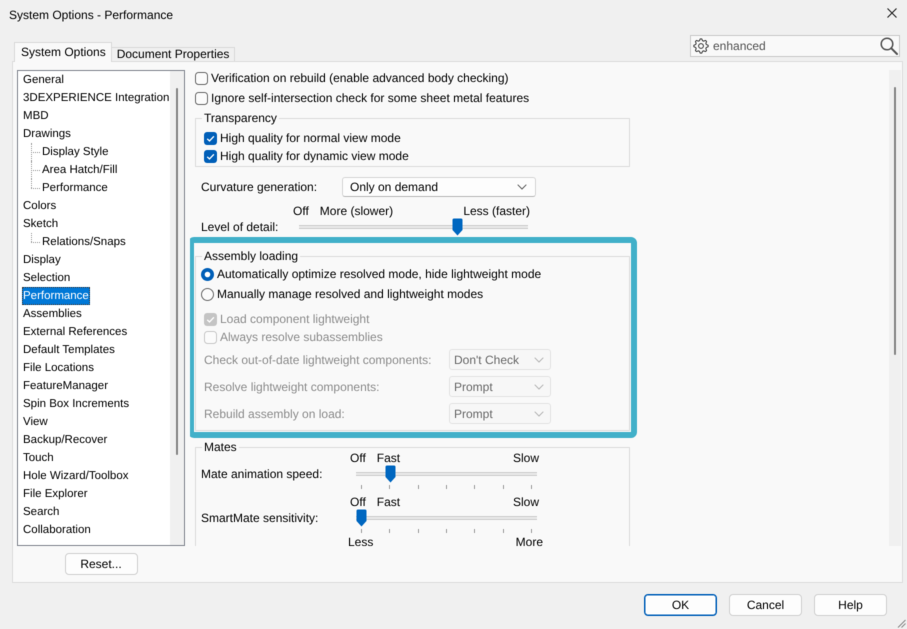 The height and width of the screenshot is (629, 907). What do you see at coordinates (240, 118) in the screenshot?
I see `group-title: Transparency` at bounding box center [240, 118].